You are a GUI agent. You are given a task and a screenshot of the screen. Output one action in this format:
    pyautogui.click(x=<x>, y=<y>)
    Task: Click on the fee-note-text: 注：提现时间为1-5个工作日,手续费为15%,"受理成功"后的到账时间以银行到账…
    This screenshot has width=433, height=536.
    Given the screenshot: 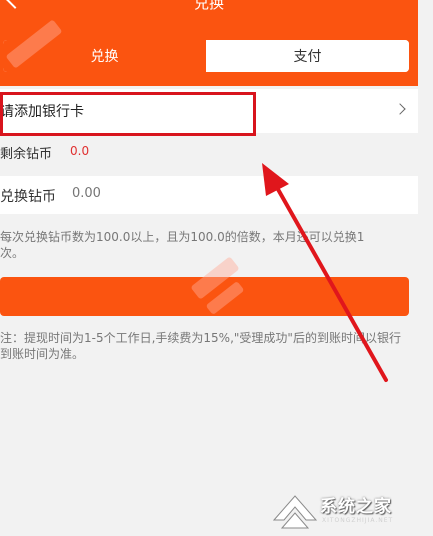 What is the action you would take?
    pyautogui.click(x=200, y=346)
    